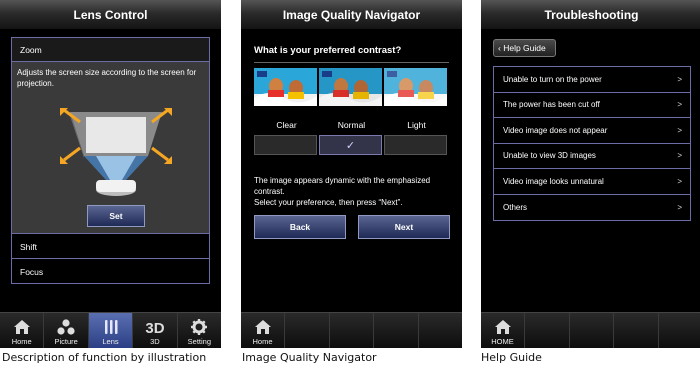  Describe the element at coordinates (110, 15) in the screenshot. I see `screen-title: Lens Control` at that location.